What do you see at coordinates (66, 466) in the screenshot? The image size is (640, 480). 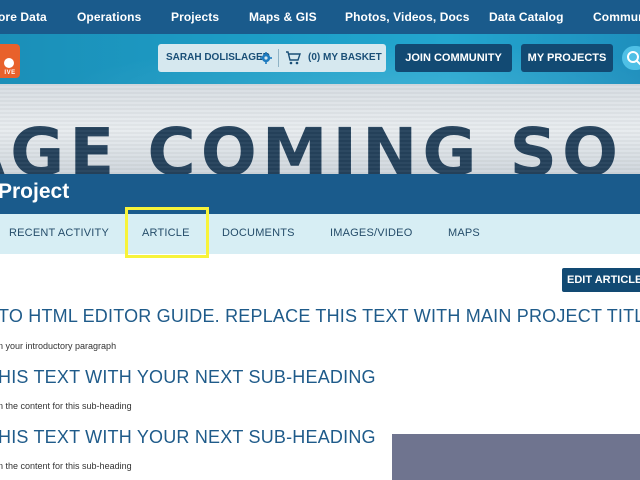 I see `sub-heading-2-text: n the content for this sub-heading` at bounding box center [66, 466].